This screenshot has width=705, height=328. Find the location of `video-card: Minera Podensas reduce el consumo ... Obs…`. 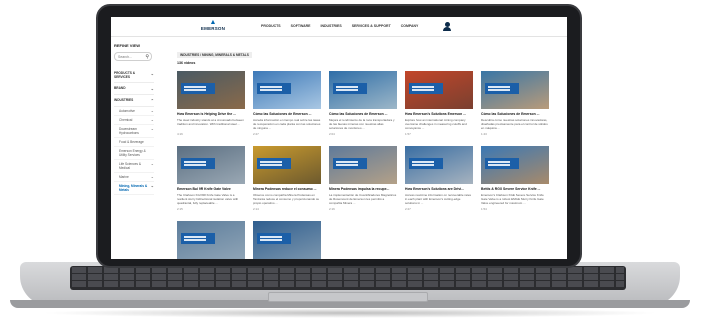

video-card: Minera Podensas reduce el consumo ... Obs… is located at coordinates (287, 178).